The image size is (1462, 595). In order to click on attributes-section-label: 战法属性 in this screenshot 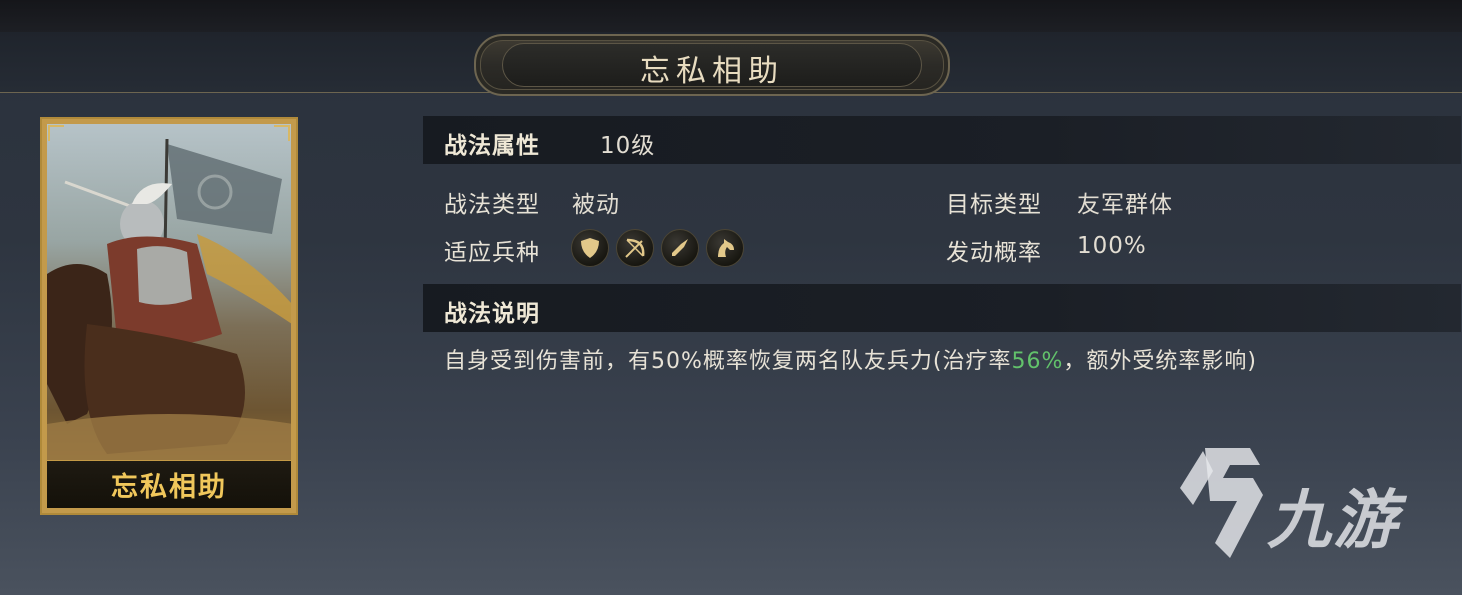, I will do `click(492, 146)`.